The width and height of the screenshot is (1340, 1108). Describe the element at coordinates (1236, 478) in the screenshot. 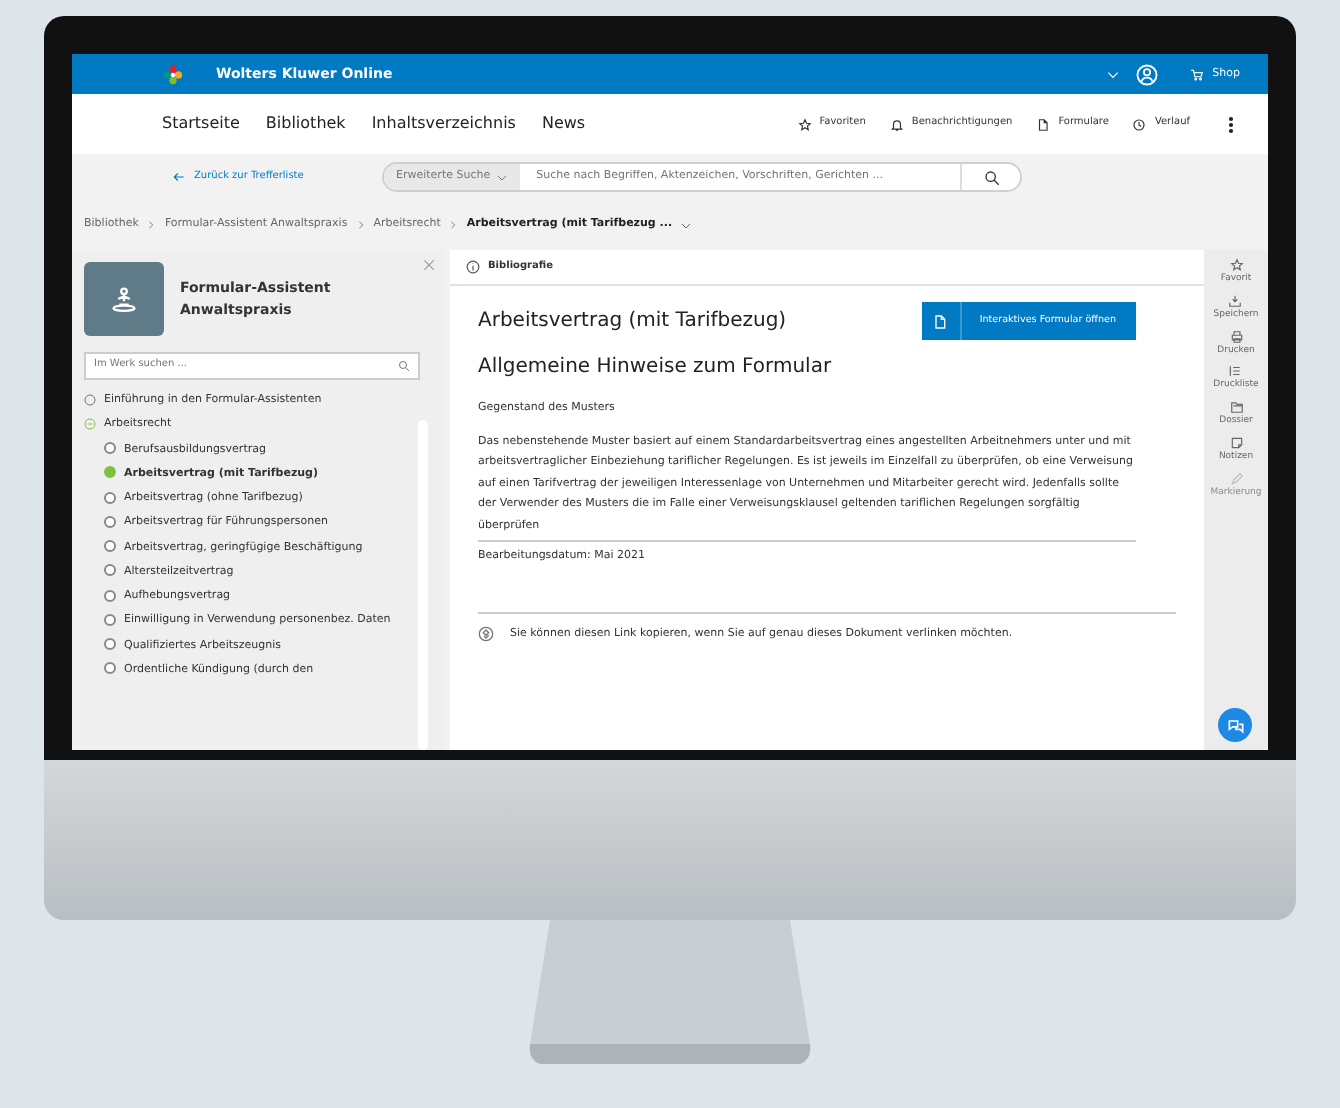

I see `pen-icon` at that location.